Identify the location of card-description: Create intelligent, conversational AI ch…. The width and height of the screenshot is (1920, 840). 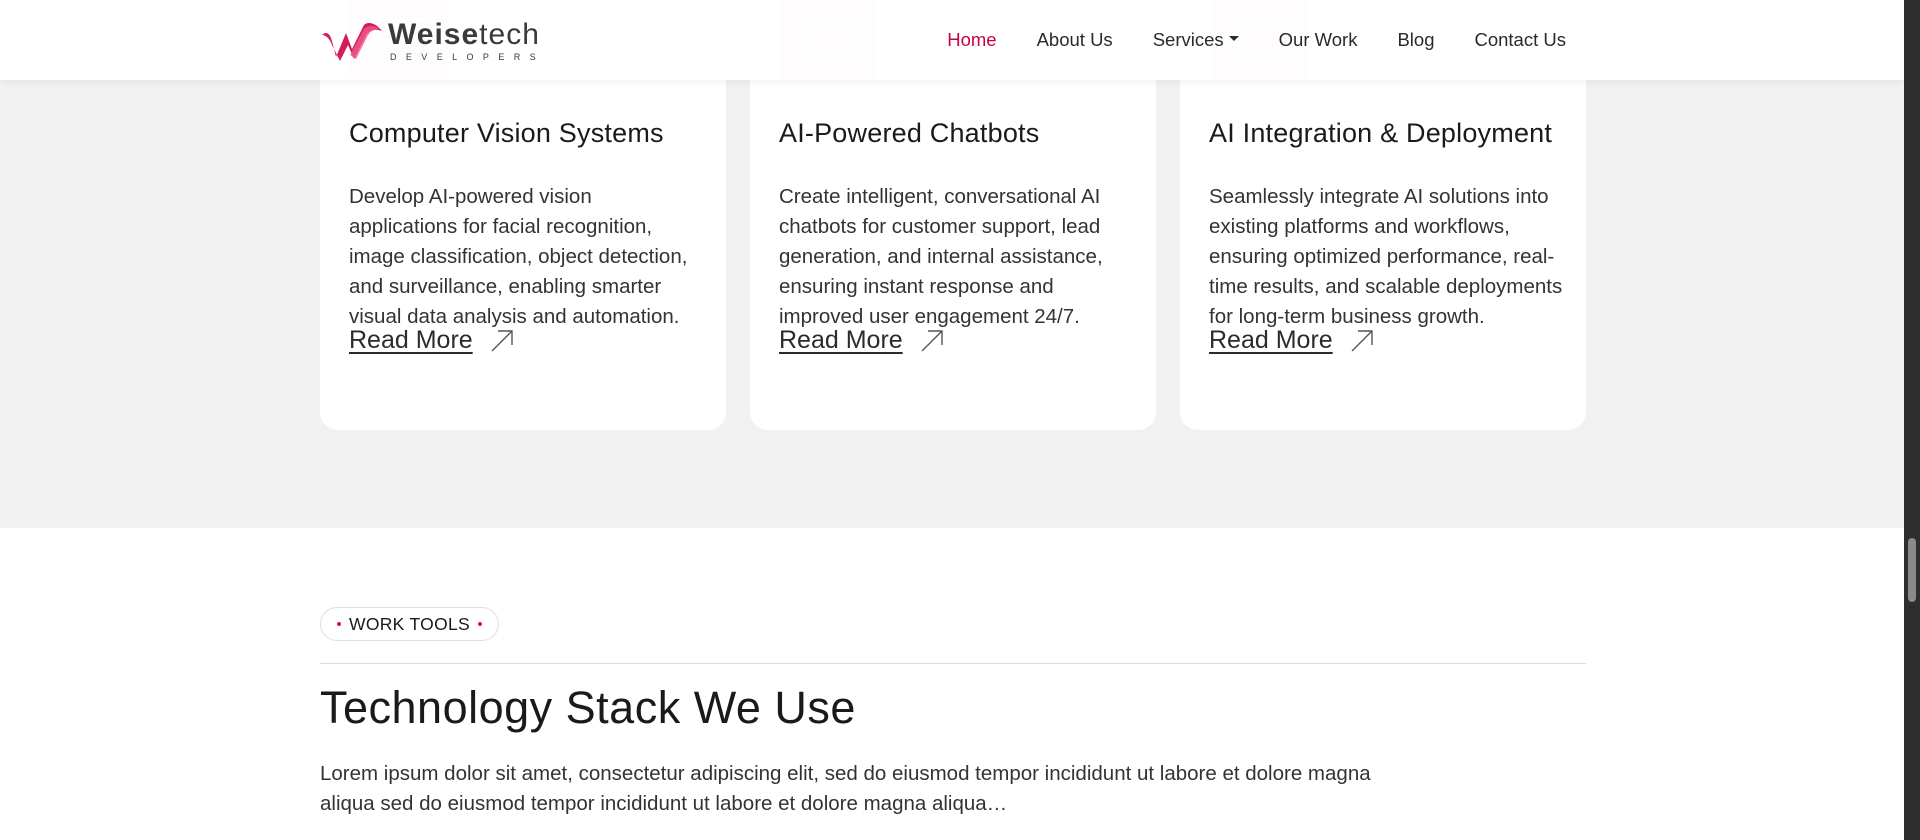
(941, 256).